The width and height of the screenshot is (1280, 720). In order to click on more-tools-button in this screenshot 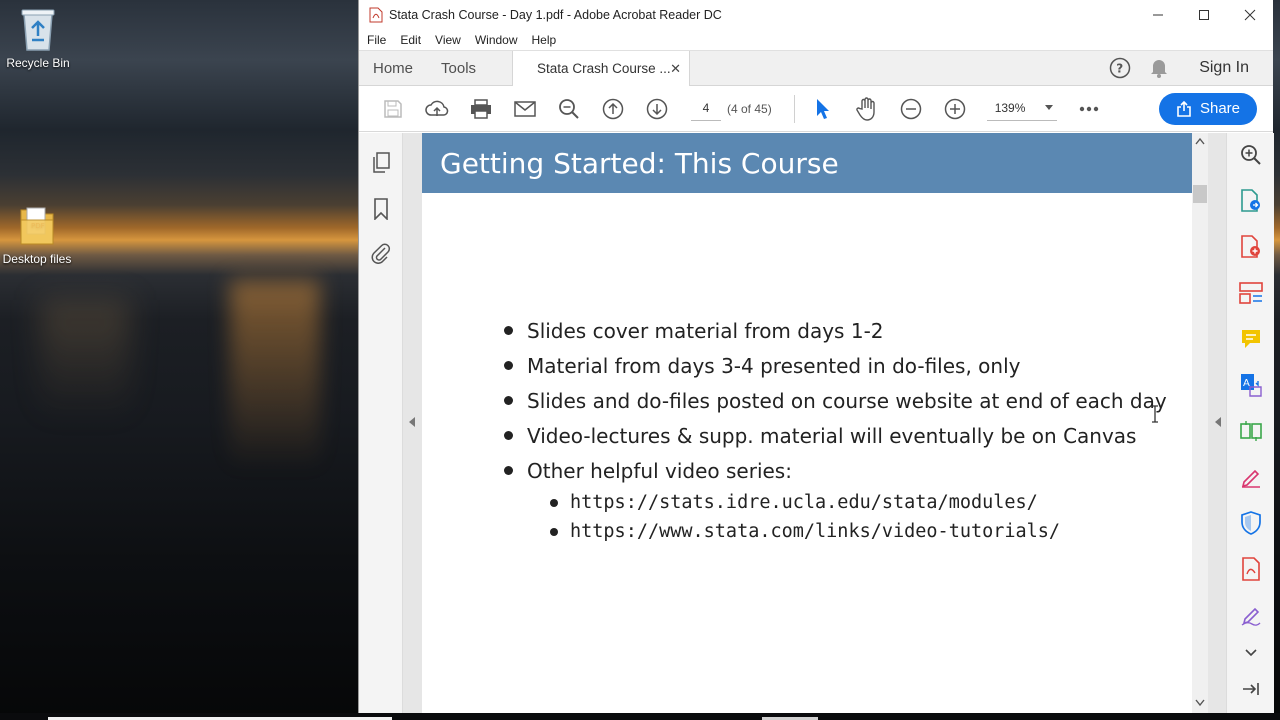, I will do `click(1089, 109)`.